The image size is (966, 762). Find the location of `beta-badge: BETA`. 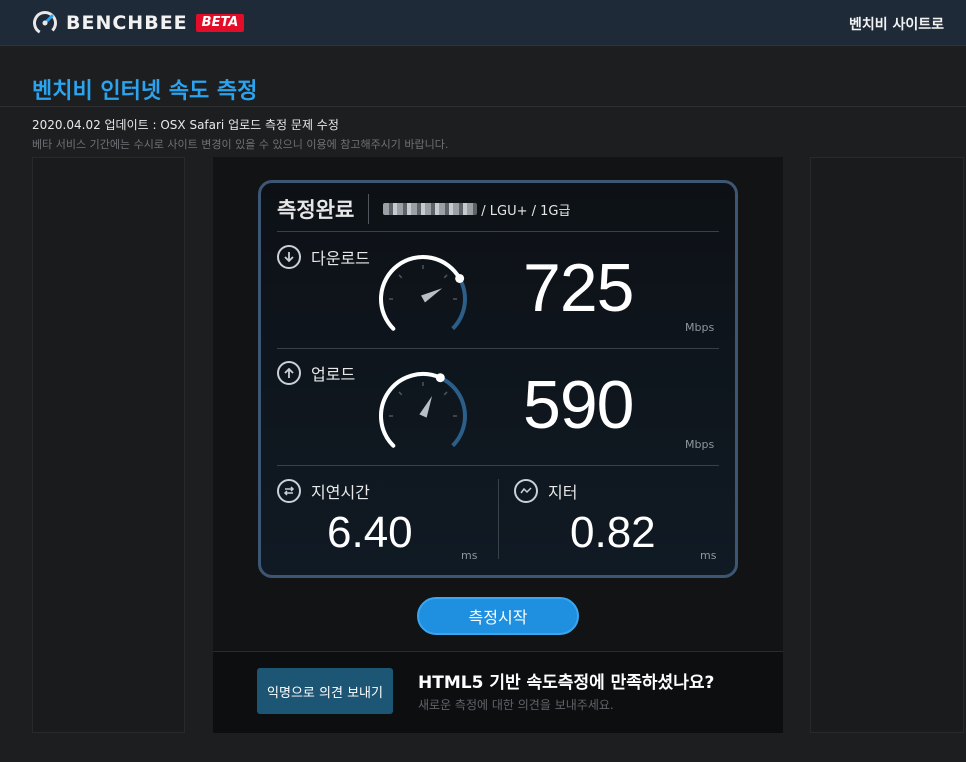

beta-badge: BETA is located at coordinates (220, 23).